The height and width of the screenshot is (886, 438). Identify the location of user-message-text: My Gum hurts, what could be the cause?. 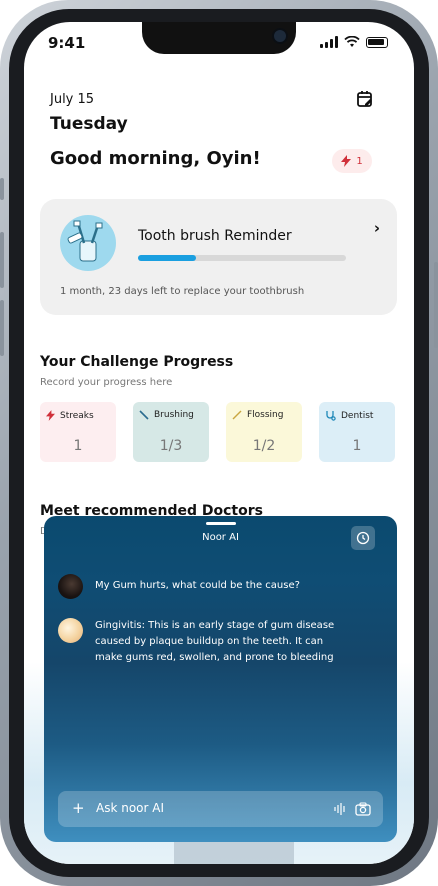
(197, 585).